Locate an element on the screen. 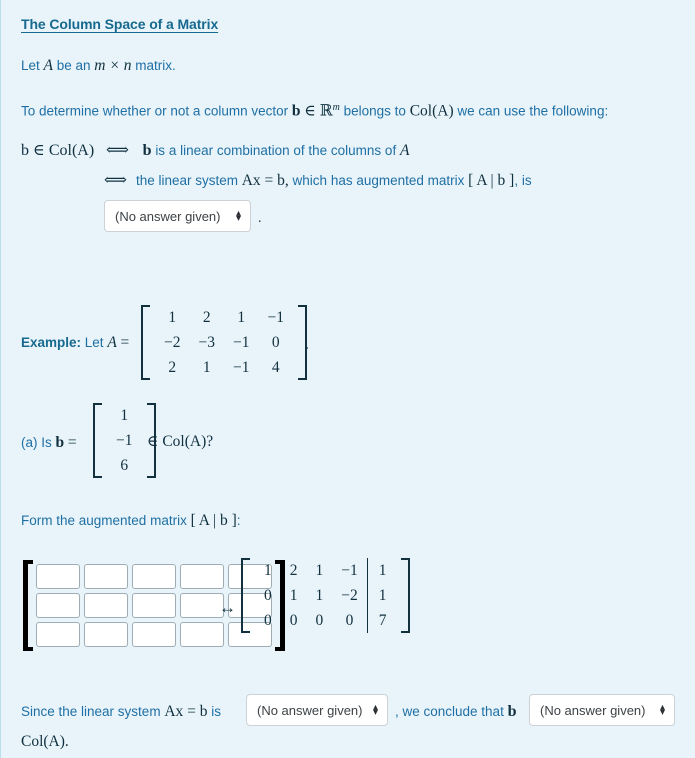 Image resolution: width=695 pixels, height=758 pixels. row-equivalence-arrow-icon: ↔ is located at coordinates (227, 607).